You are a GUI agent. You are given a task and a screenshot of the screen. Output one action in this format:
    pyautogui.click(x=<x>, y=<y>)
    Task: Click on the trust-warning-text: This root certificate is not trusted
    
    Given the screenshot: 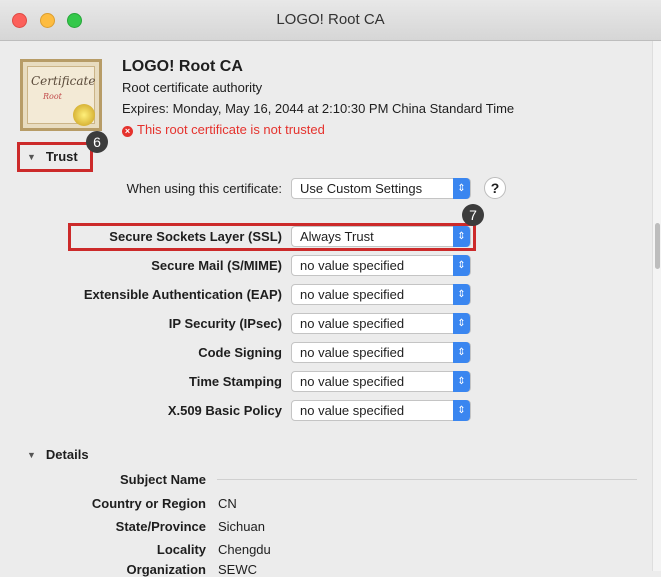 What is the action you would take?
    pyautogui.click(x=231, y=129)
    